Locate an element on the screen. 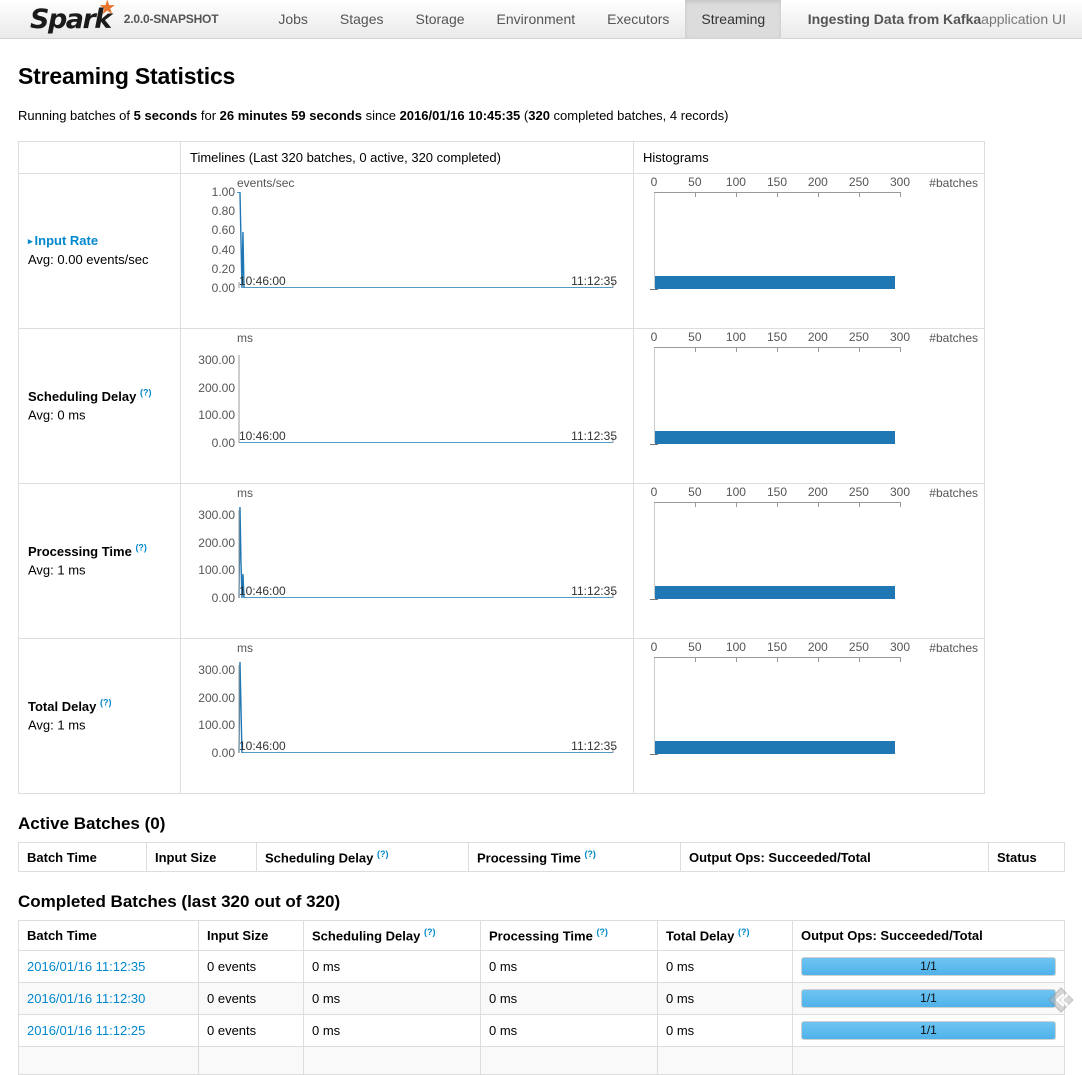 The width and height of the screenshot is (1082, 1075). batch-time-cell: 2016/01/16 11:12:25 is located at coordinates (109, 1030).